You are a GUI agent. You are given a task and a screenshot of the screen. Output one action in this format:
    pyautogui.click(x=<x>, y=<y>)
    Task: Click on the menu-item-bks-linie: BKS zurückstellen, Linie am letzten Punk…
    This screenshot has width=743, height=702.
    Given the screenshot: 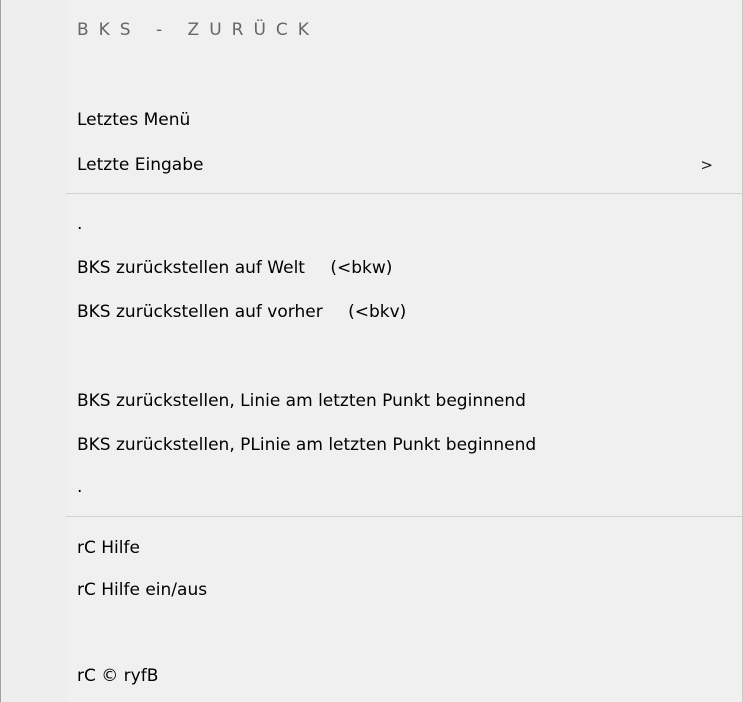 What is the action you would take?
    pyautogui.click(x=301, y=401)
    